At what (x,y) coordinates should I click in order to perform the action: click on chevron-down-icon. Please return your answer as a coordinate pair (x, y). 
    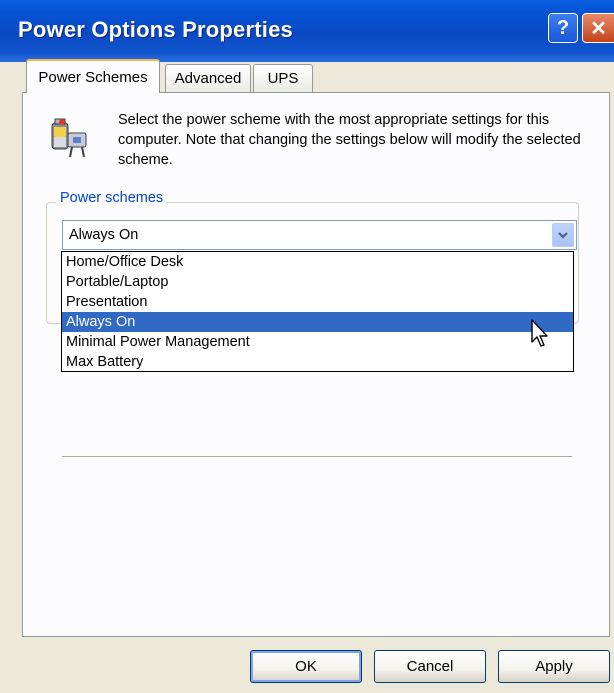
    Looking at the image, I should click on (563, 235).